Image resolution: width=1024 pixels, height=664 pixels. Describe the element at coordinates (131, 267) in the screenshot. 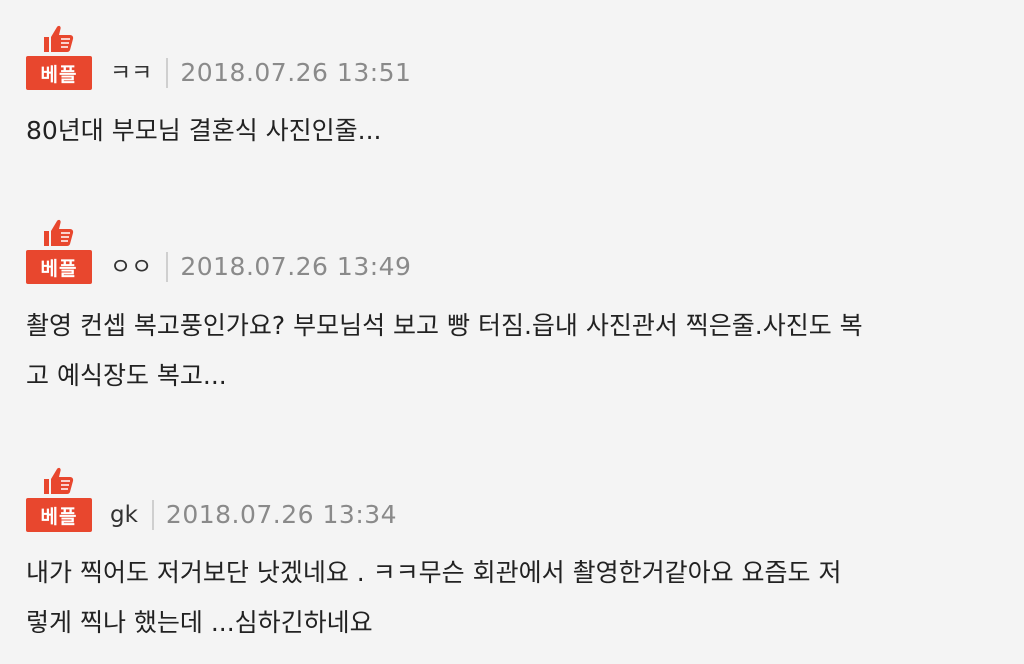

I see `comment-author: ㅇㅇ` at that location.